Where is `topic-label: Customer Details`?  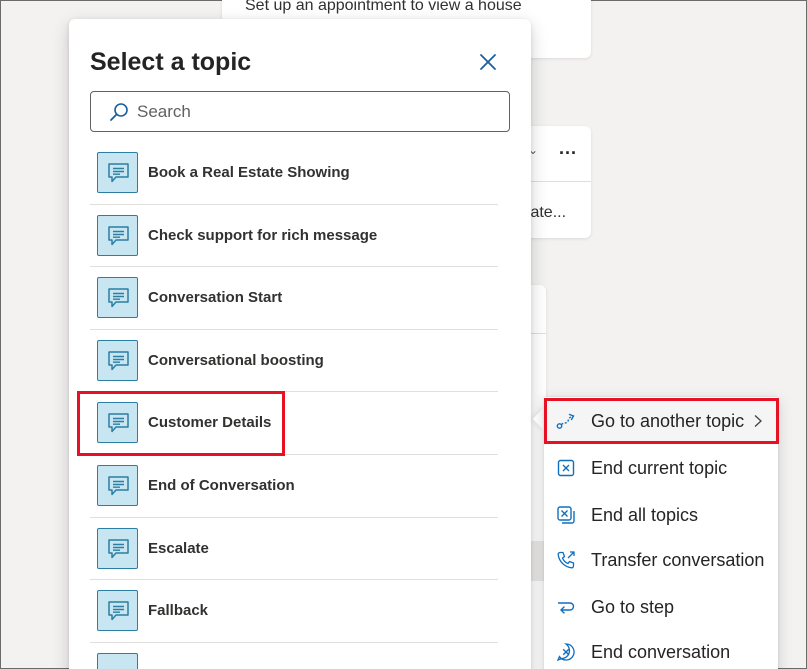 topic-label: Customer Details is located at coordinates (210, 423).